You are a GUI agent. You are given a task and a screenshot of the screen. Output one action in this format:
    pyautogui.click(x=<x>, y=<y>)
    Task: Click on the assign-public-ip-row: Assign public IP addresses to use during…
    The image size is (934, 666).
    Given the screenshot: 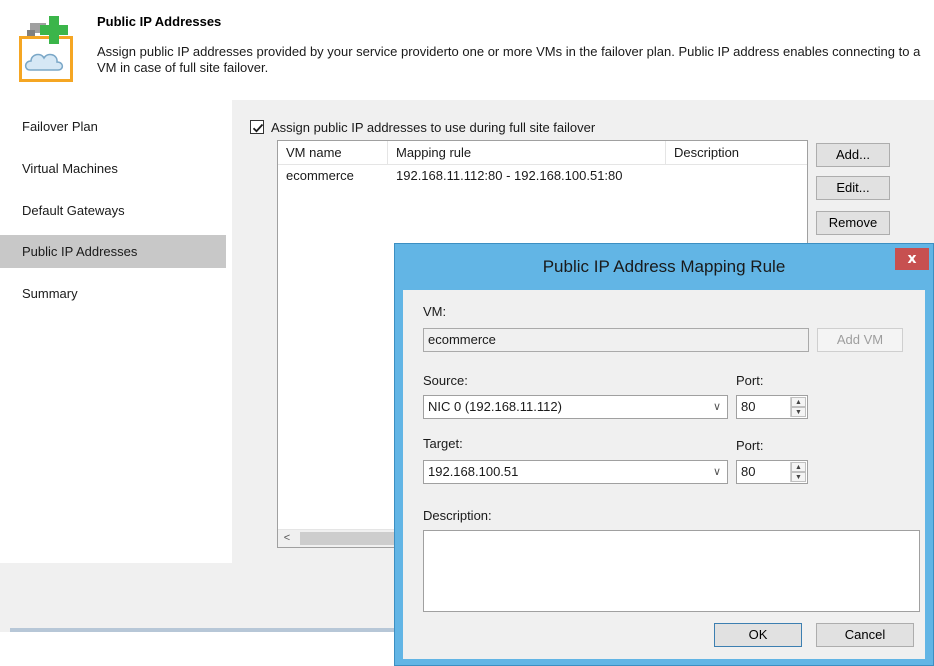 What is the action you would take?
    pyautogui.click(x=422, y=127)
    